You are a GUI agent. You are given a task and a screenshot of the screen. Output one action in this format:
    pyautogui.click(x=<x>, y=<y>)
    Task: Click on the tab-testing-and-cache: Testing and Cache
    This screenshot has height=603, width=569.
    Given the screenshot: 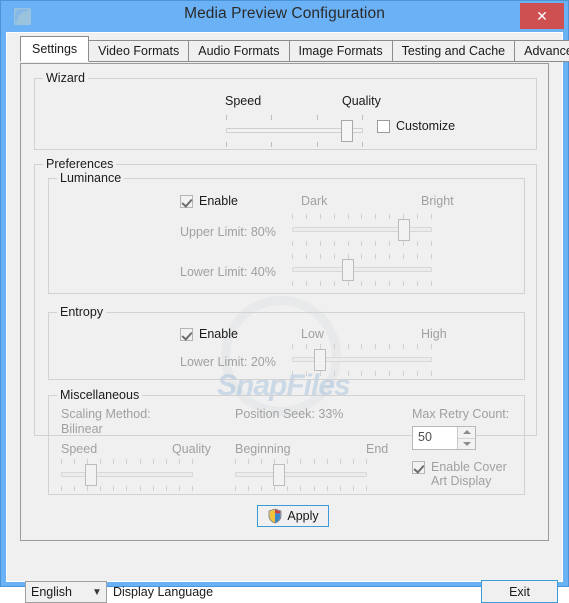 What is the action you would take?
    pyautogui.click(x=453, y=51)
    